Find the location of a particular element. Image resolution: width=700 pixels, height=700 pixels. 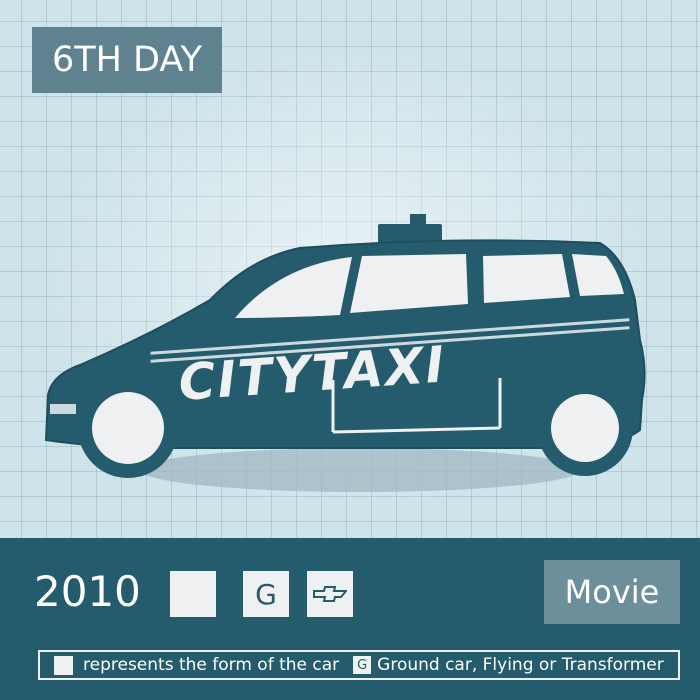

car-shadow is located at coordinates (360, 470).